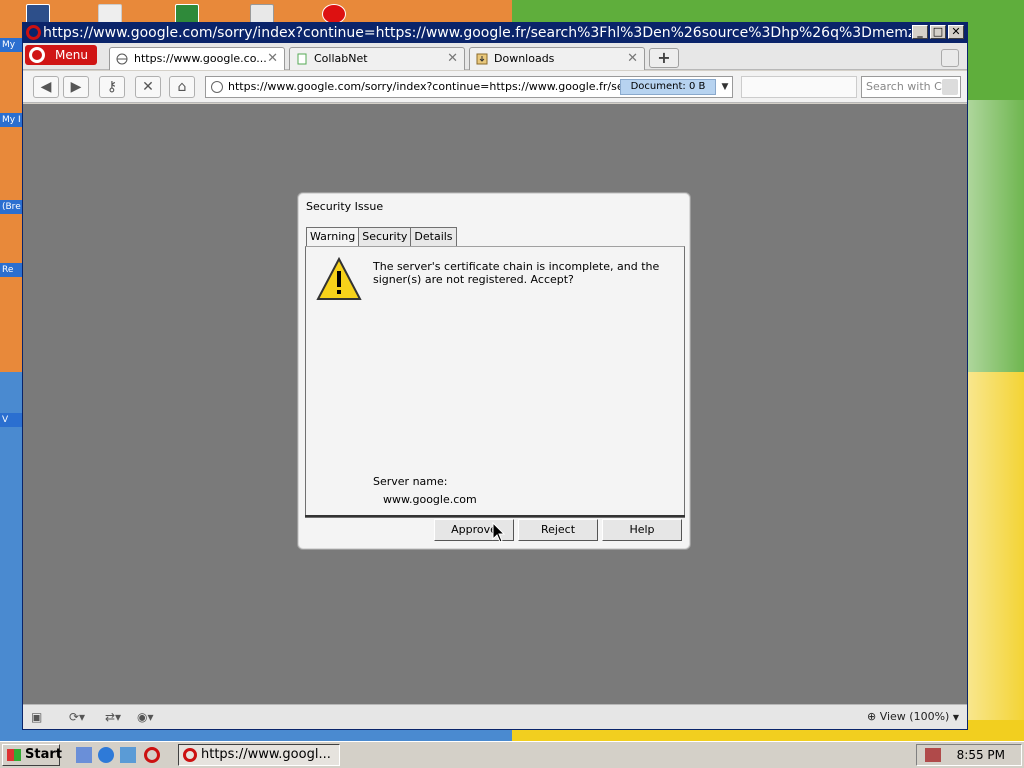 The width and height of the screenshot is (1024, 768). What do you see at coordinates (38, 14) in the screenshot?
I see `desktop-icon-screen` at bounding box center [38, 14].